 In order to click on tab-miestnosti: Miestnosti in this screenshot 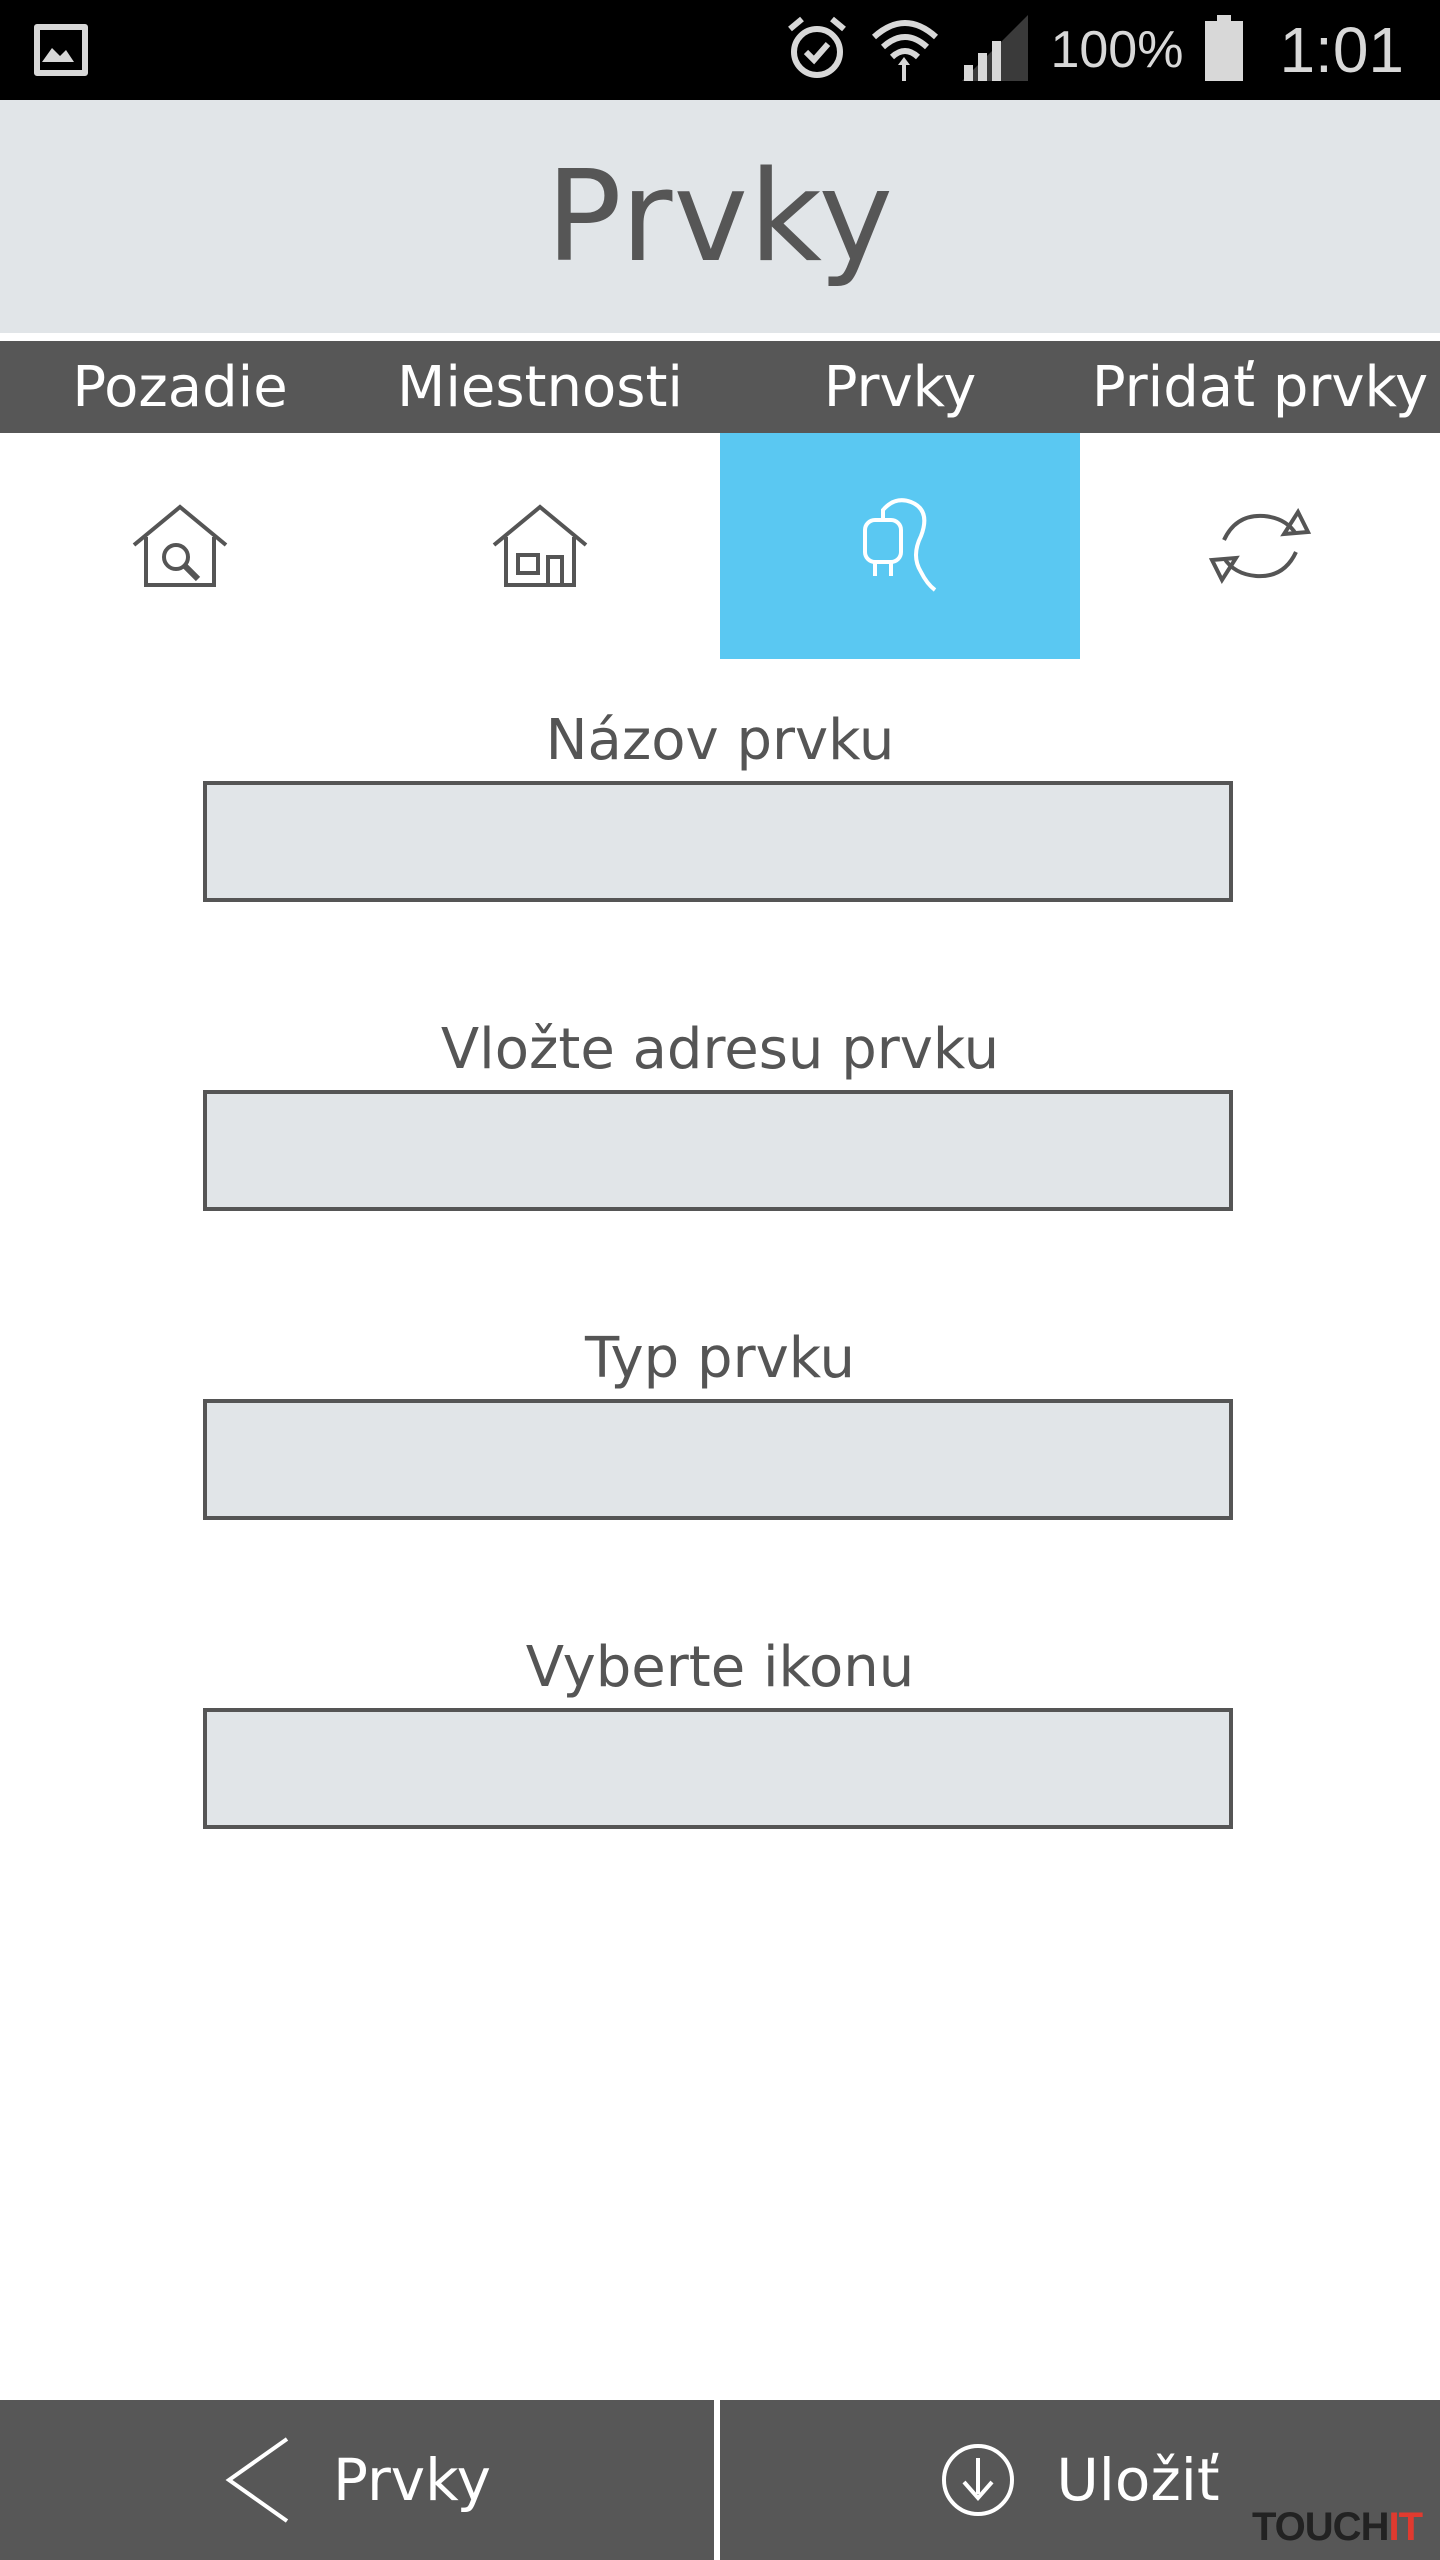, I will do `click(540, 387)`.